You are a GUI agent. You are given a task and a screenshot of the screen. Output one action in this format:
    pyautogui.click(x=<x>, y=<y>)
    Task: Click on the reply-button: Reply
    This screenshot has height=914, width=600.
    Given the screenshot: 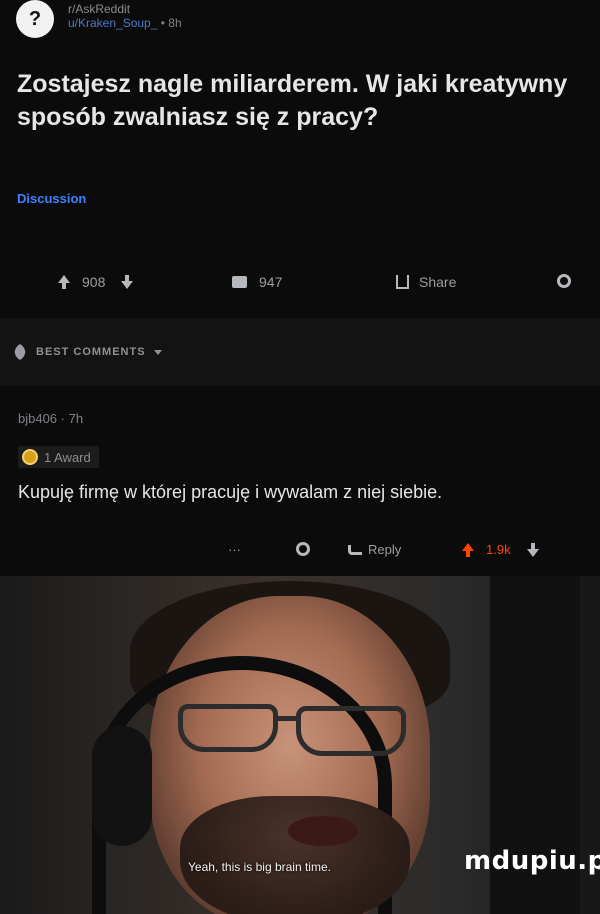 What is the action you would take?
    pyautogui.click(x=374, y=549)
    